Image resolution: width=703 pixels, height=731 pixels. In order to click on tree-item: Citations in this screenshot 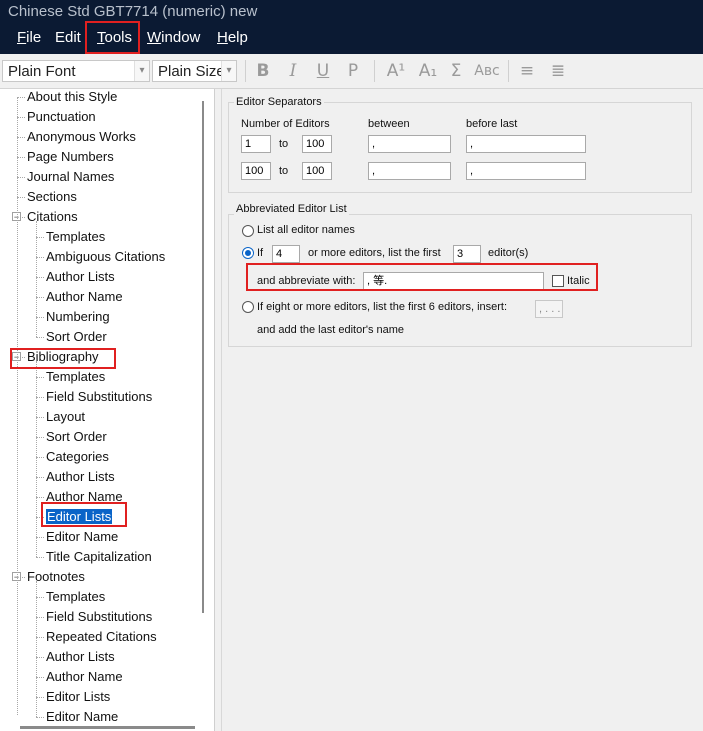, I will do `click(52, 217)`.